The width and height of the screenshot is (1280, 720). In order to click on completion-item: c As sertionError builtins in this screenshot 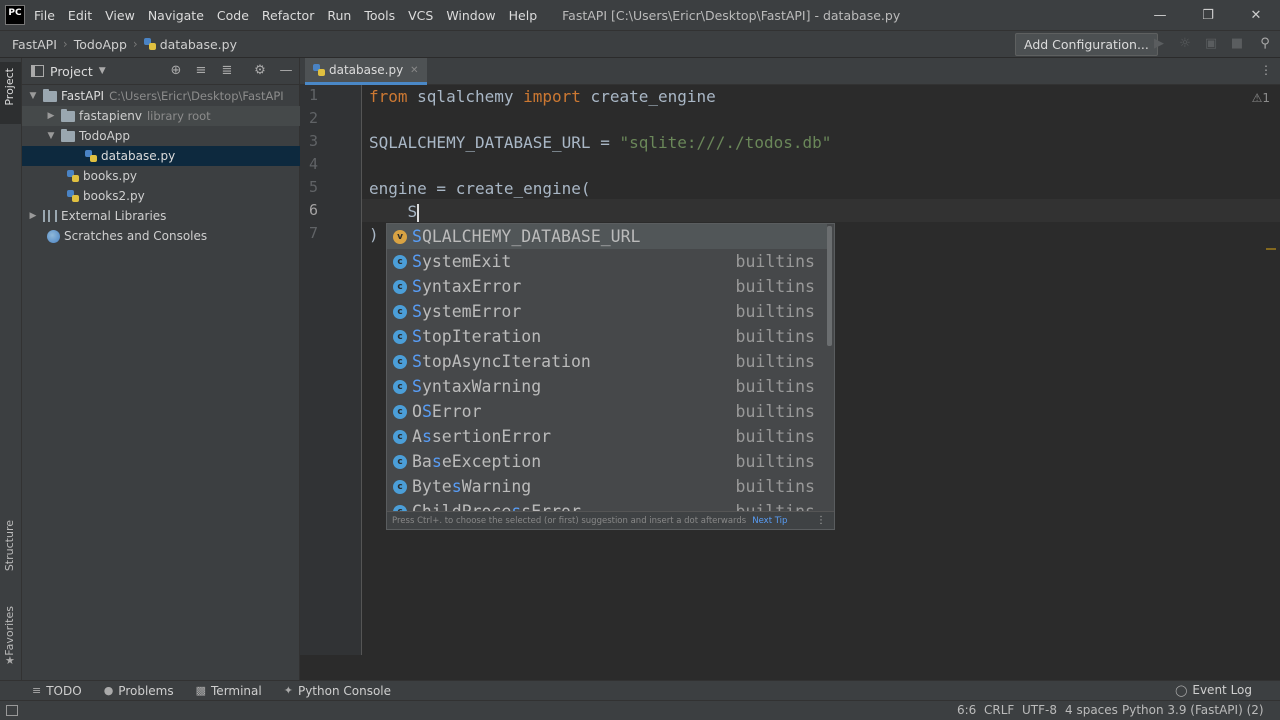, I will do `click(607, 436)`.